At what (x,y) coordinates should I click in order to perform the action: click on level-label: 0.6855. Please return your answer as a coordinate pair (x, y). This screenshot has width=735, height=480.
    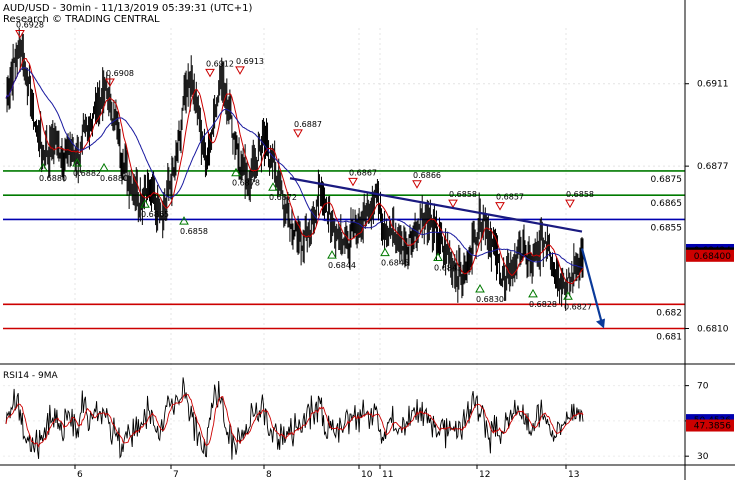
    Looking at the image, I should click on (667, 228).